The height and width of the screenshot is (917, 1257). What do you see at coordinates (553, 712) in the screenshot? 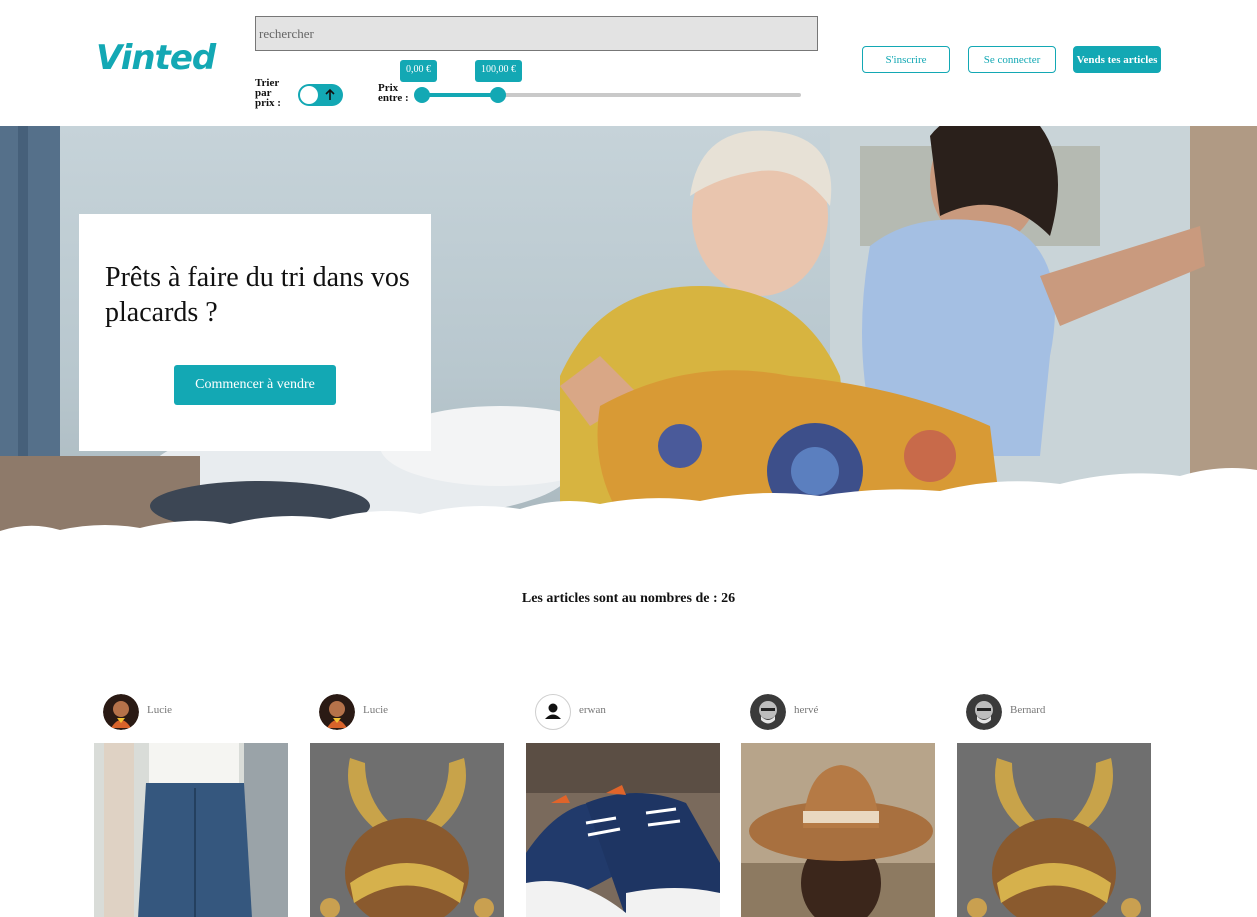
I see `default-user-icon` at bounding box center [553, 712].